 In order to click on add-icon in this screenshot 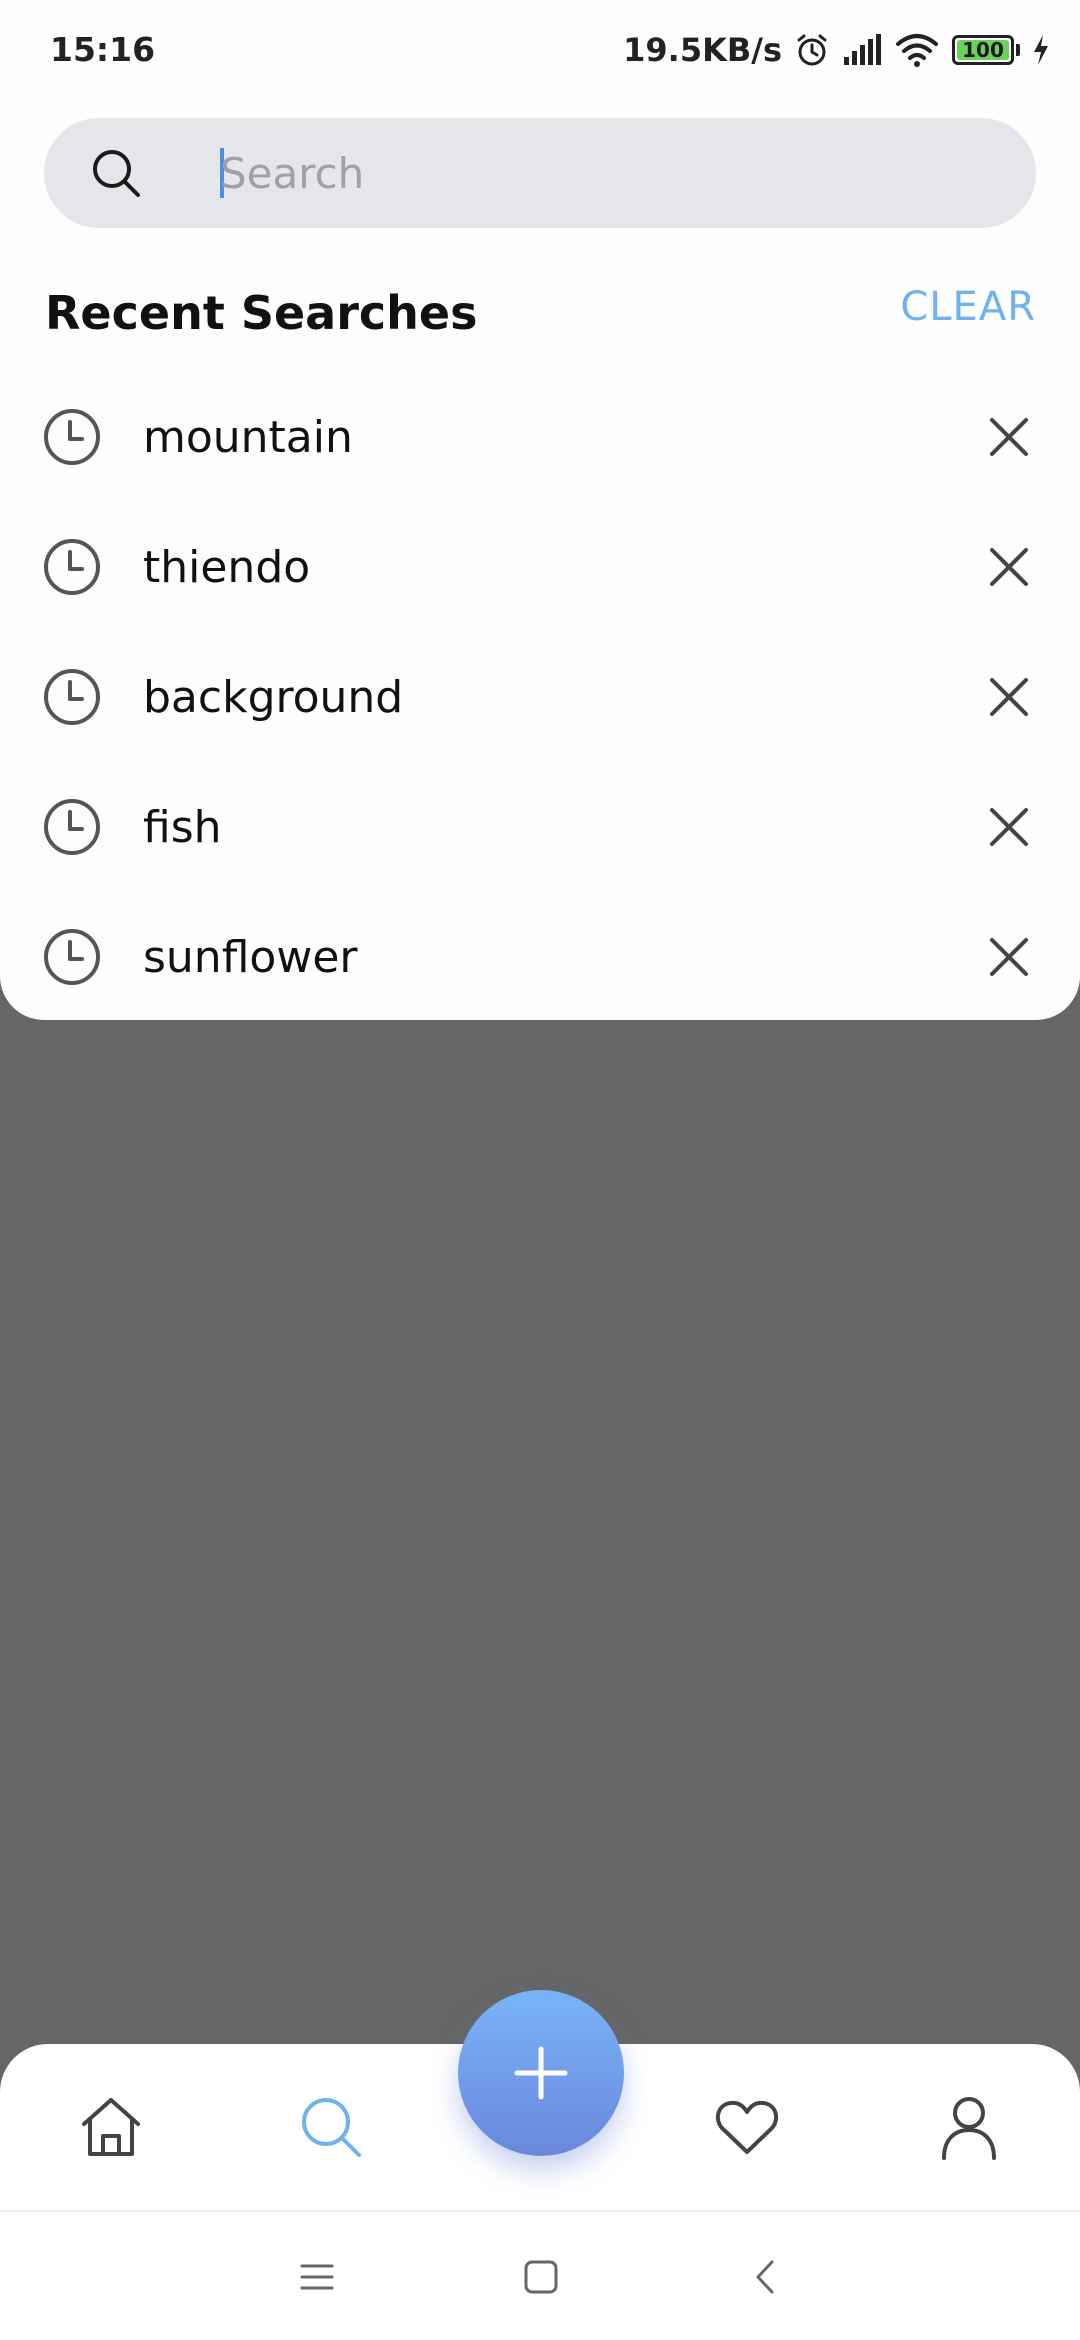, I will do `click(541, 2073)`.